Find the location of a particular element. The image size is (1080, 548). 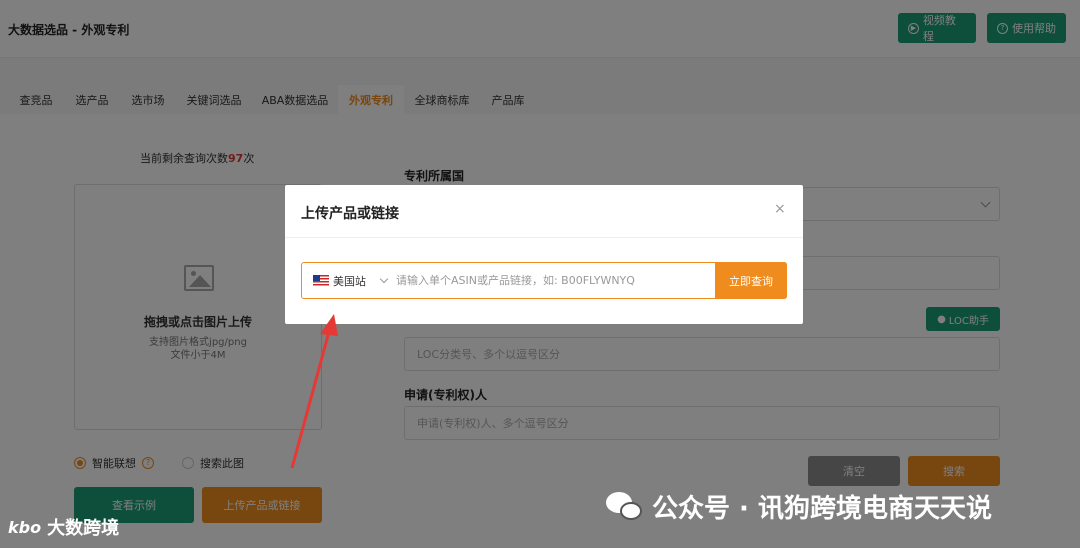

brand-watermark: kbo 大数跨境 is located at coordinates (63, 527).